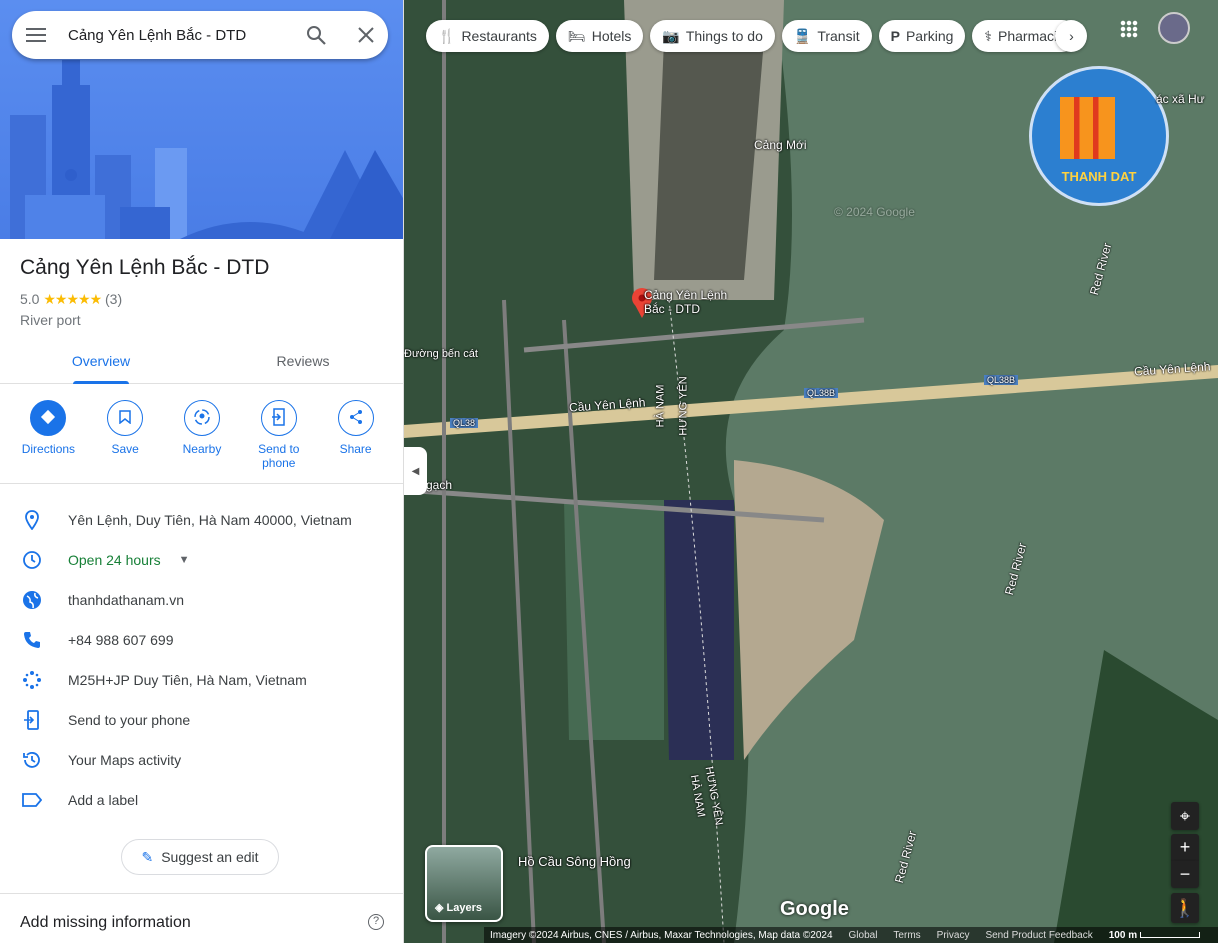  What do you see at coordinates (953, 935) in the screenshot?
I see `privacy-link: Privacy` at bounding box center [953, 935].